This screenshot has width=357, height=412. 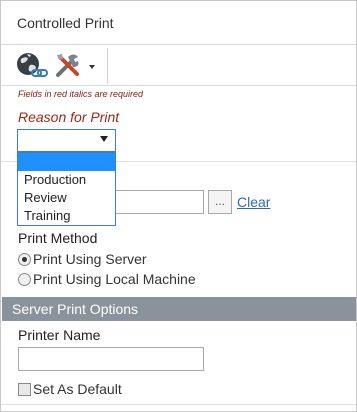 I want to click on panel-title: Controlled Print, so click(x=178, y=23).